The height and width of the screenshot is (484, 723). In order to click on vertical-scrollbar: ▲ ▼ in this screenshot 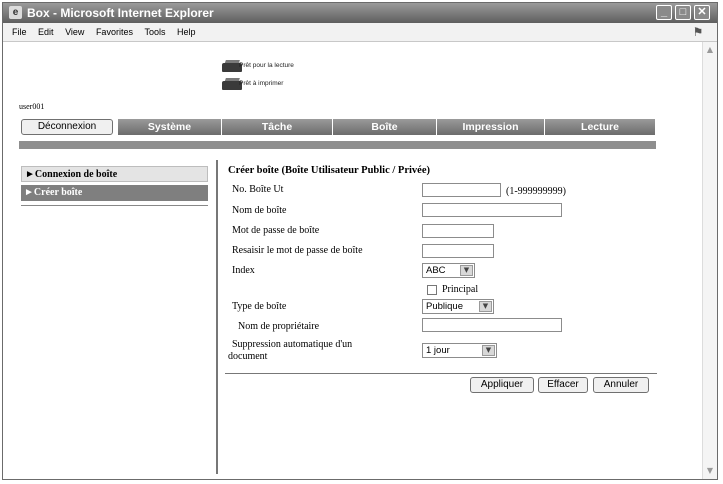, I will do `click(709, 260)`.